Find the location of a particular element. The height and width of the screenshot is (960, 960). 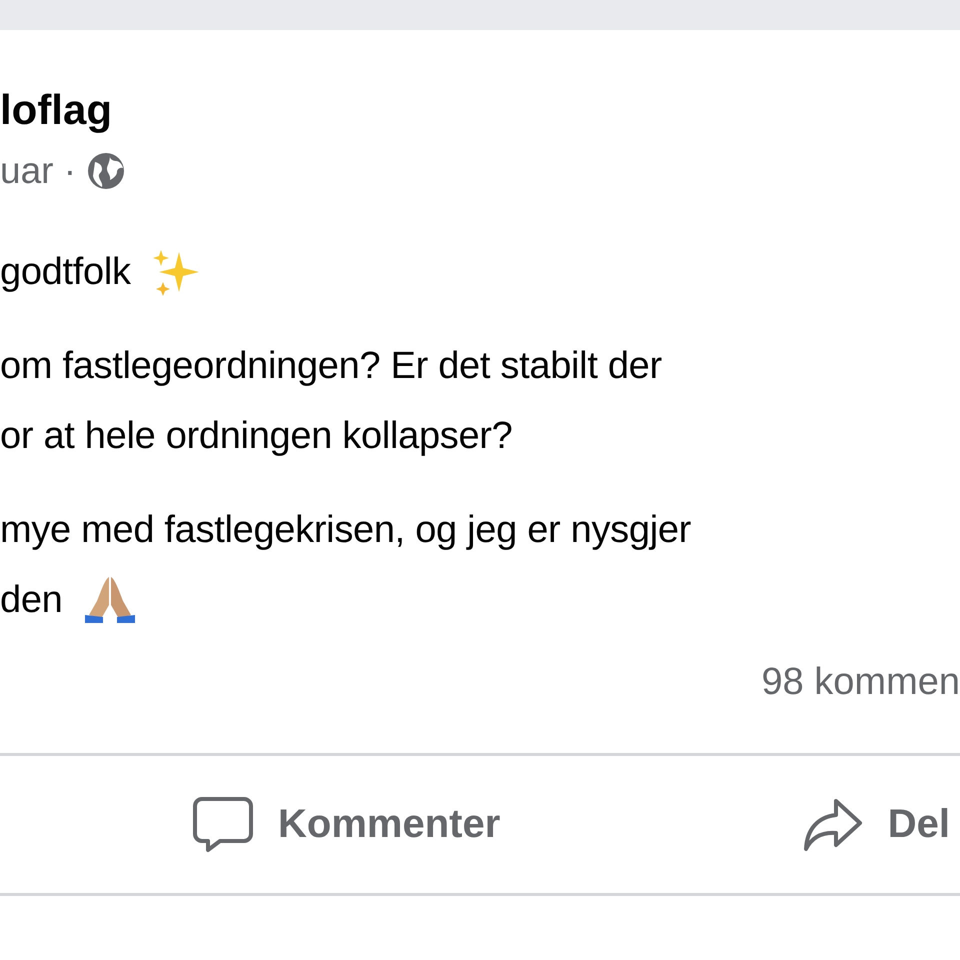

comment-count: 98 kommen is located at coordinates (860, 682).